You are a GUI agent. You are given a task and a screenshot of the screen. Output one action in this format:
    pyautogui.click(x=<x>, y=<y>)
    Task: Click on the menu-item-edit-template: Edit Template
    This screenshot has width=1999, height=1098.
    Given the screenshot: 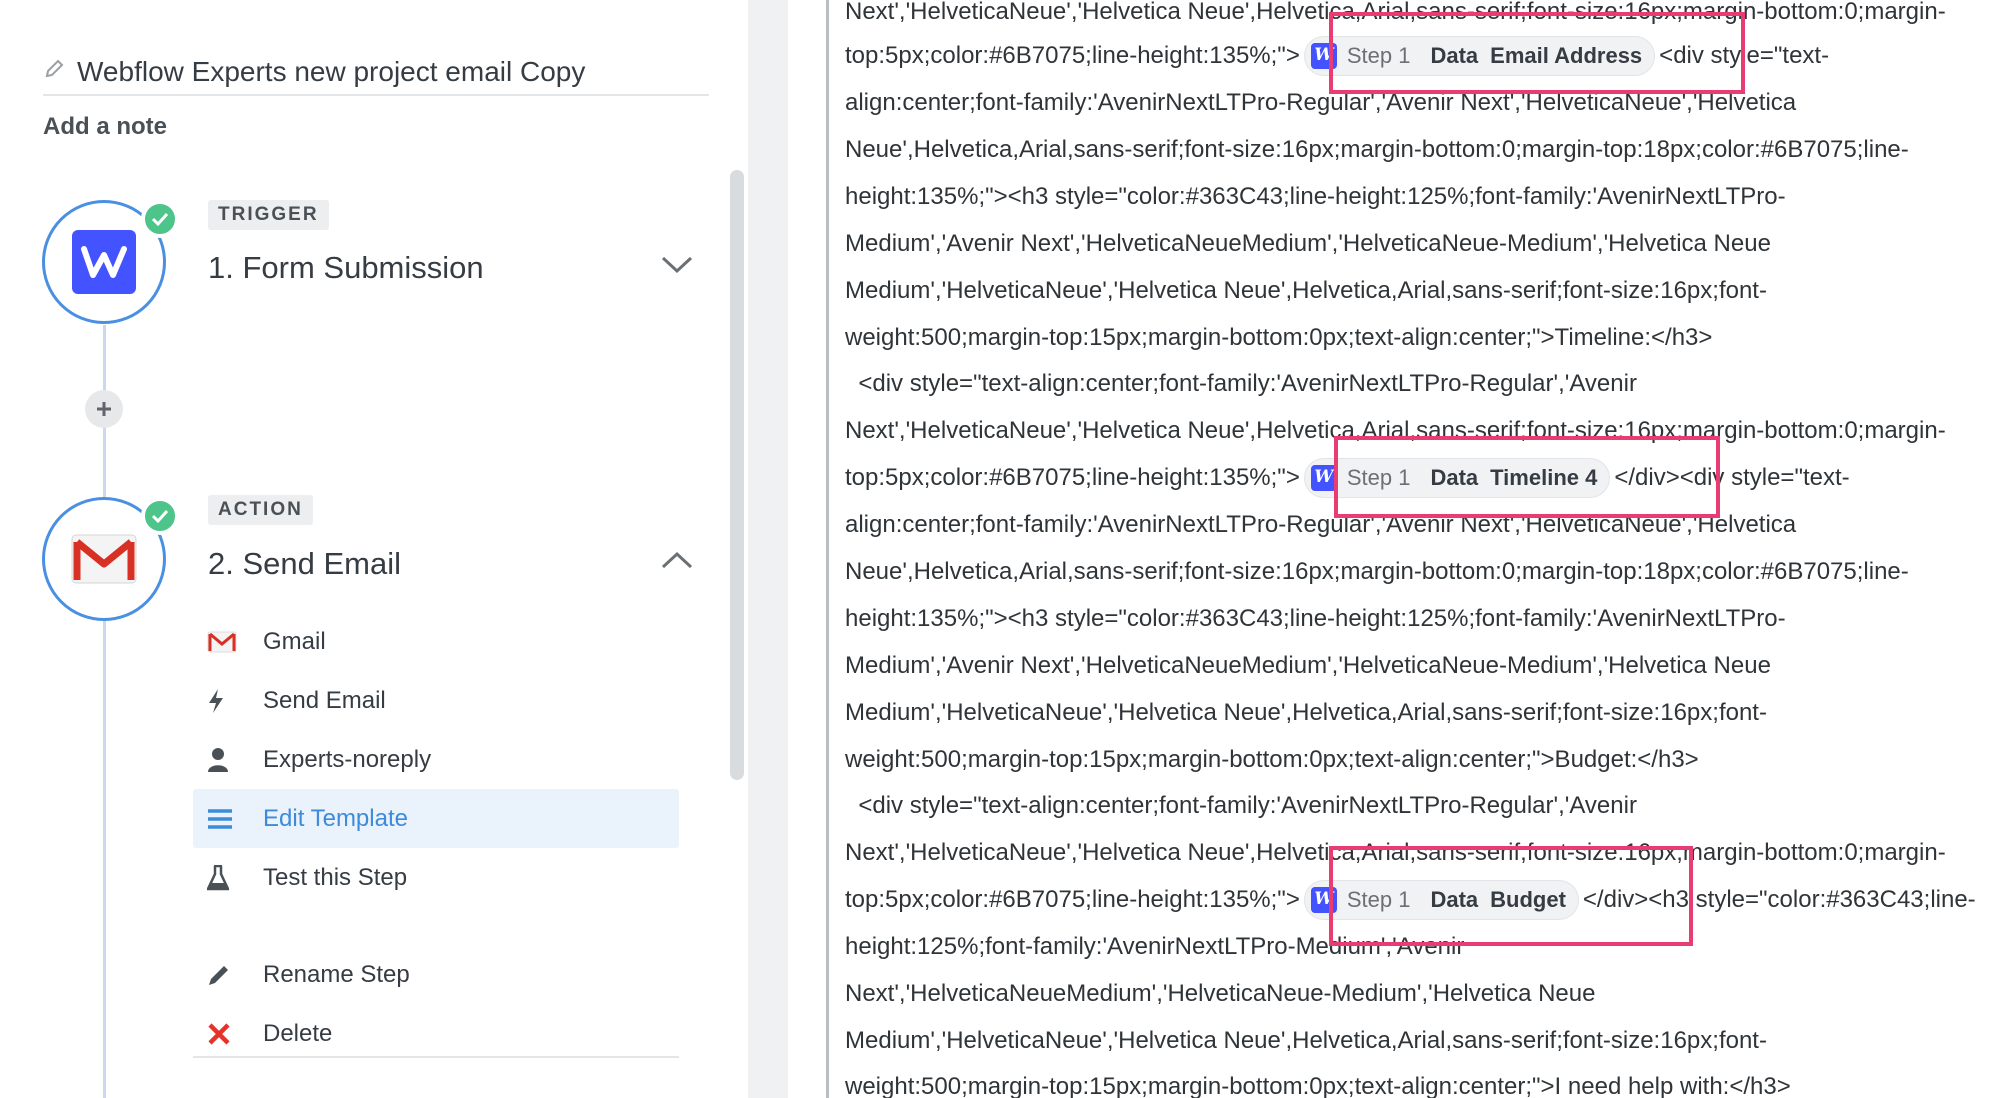 What is the action you would take?
    pyautogui.click(x=436, y=818)
    